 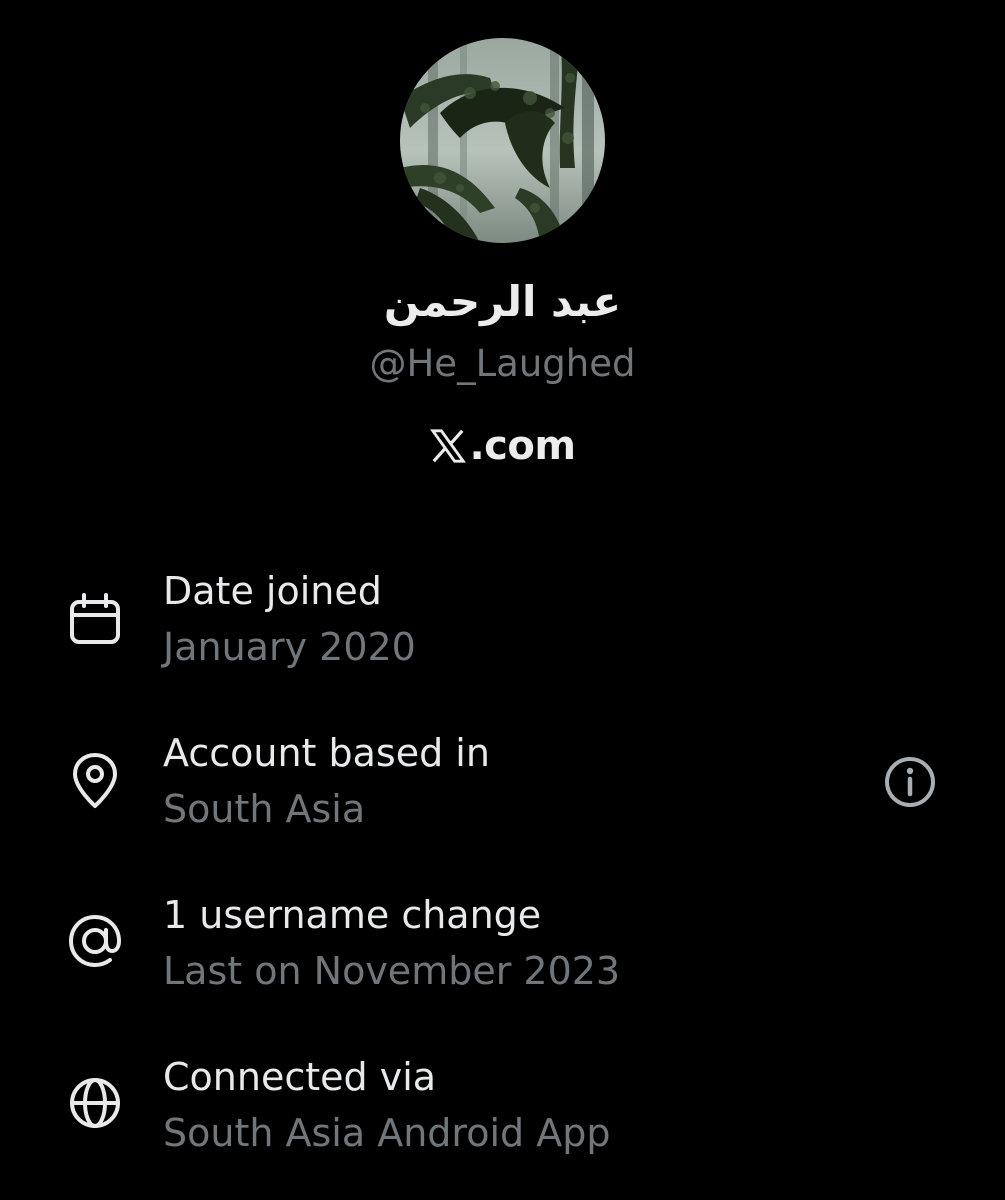 I want to click on detail-subtitle: South Asia Android App, so click(x=387, y=1133).